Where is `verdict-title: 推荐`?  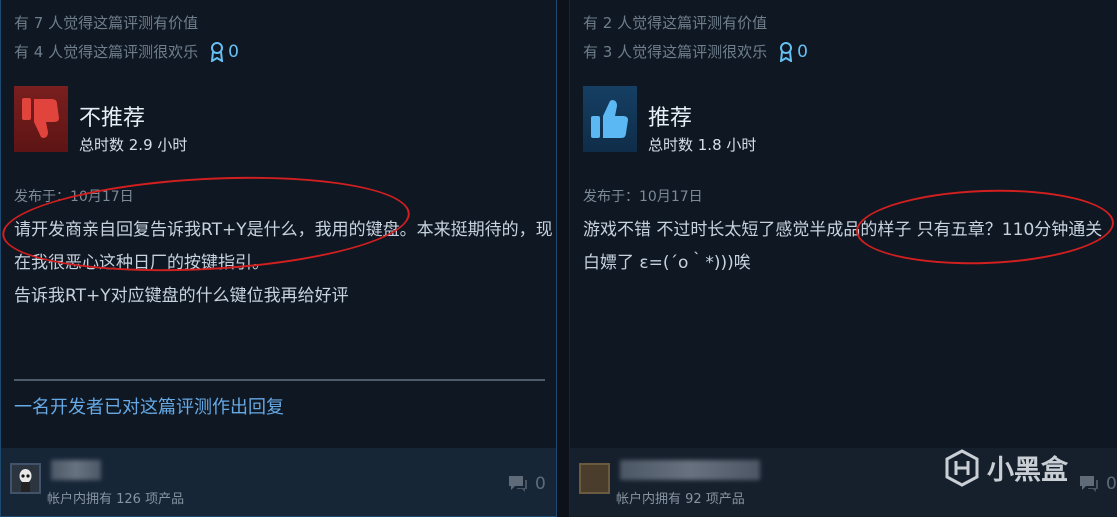
verdict-title: 推荐 is located at coordinates (670, 118).